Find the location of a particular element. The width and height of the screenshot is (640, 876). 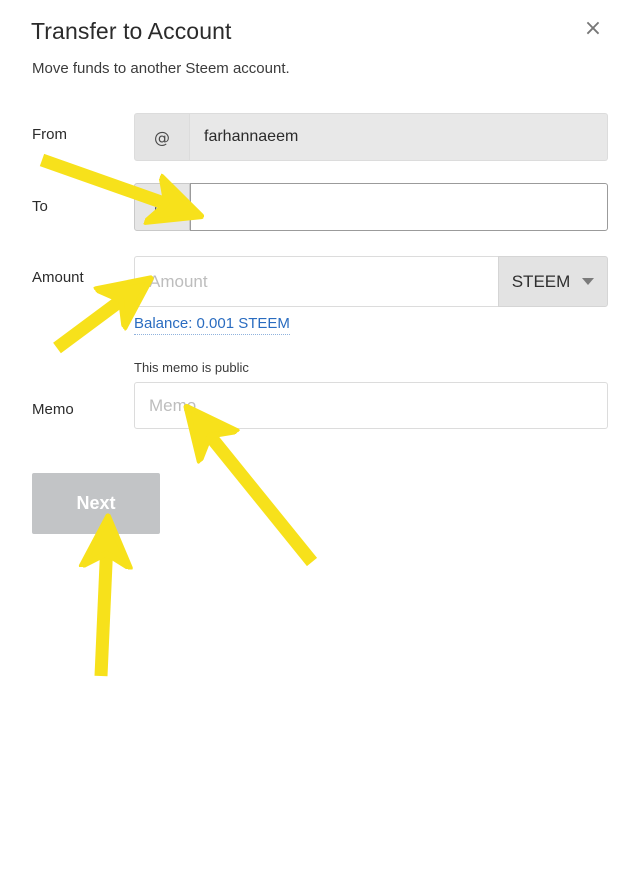

amount-label: Amount is located at coordinates (58, 277).